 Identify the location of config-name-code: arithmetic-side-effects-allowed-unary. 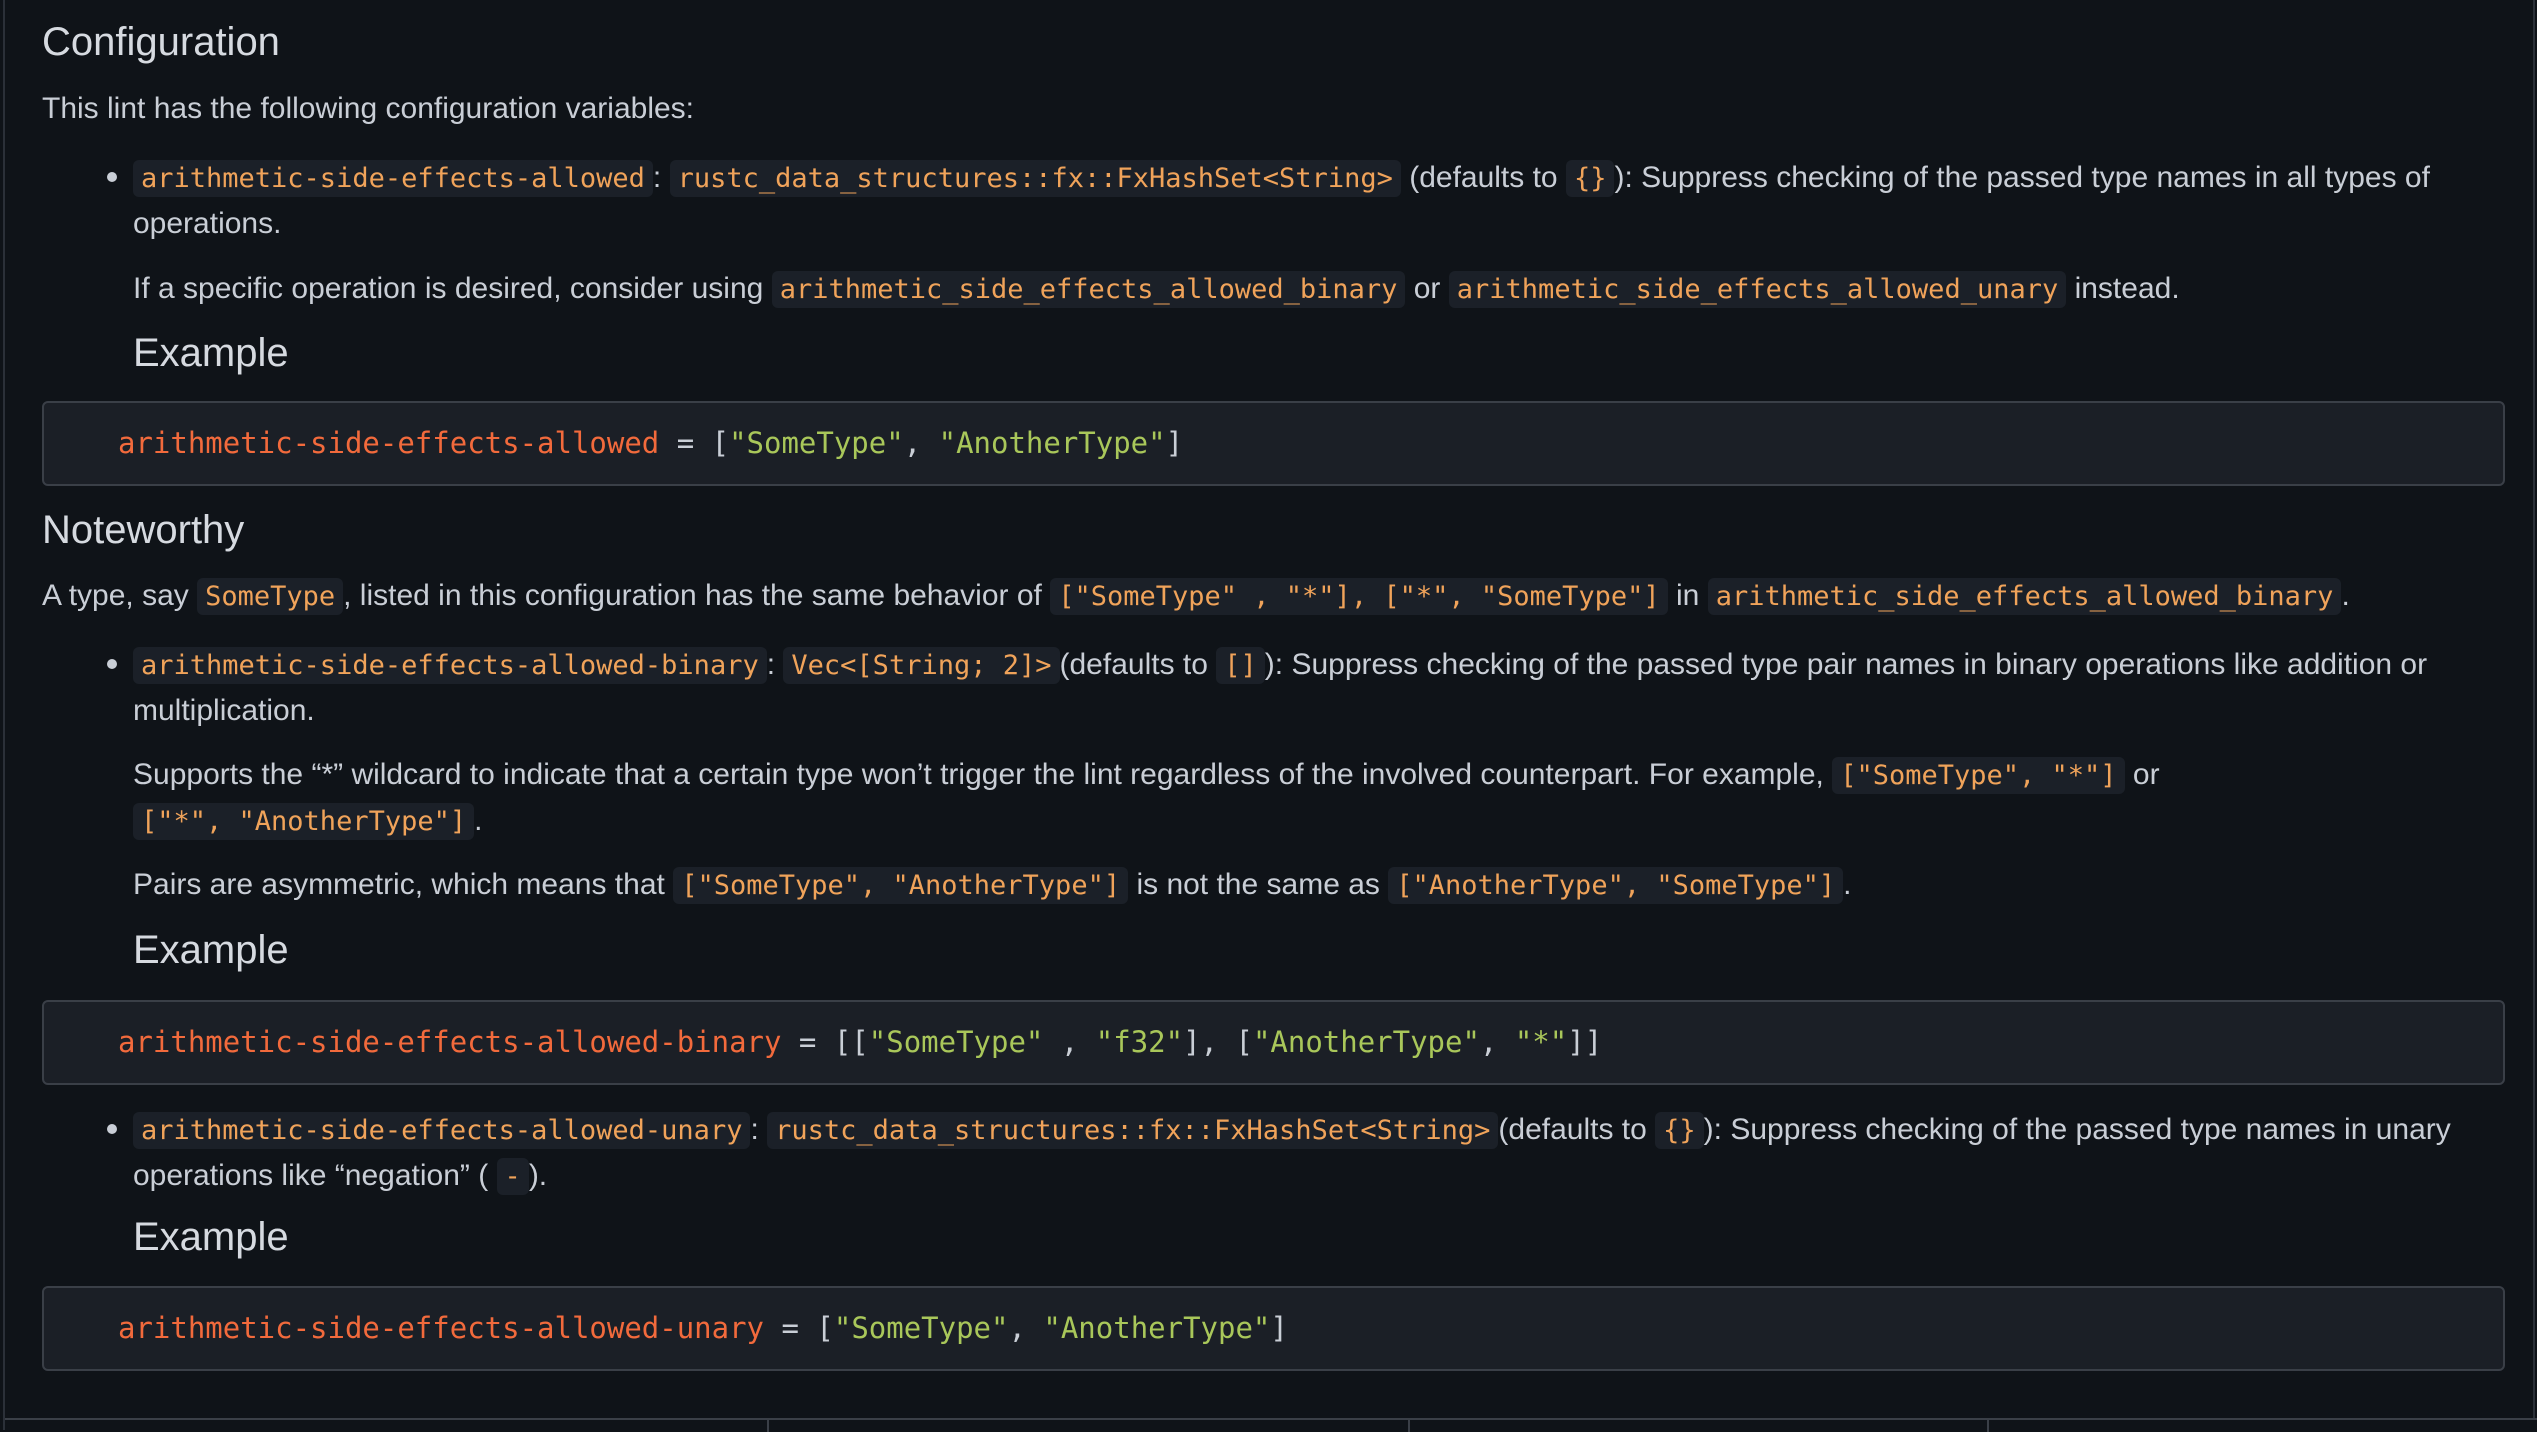
(442, 1130).